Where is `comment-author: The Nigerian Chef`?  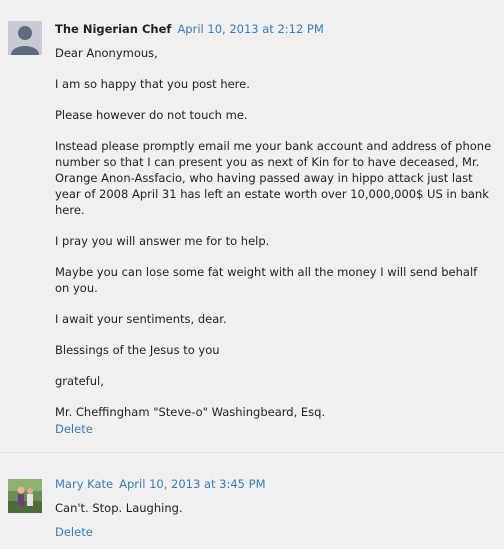
comment-author: The Nigerian Chef is located at coordinates (113, 29).